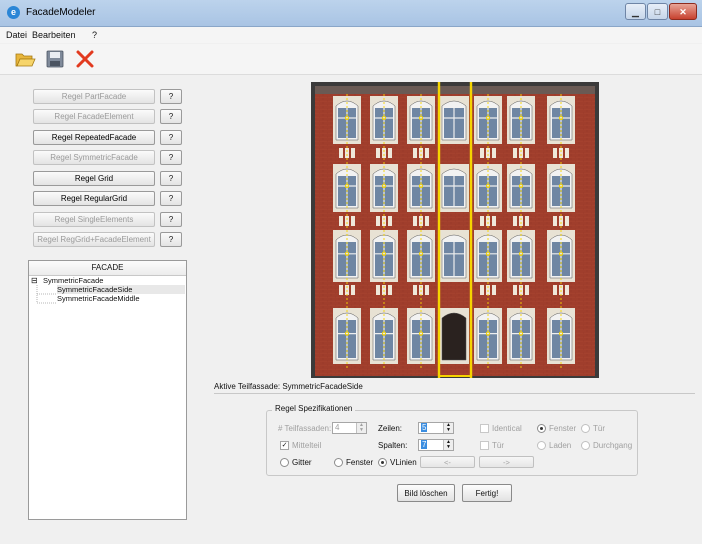  What do you see at coordinates (85, 59) in the screenshot?
I see `delete-x-icon` at bounding box center [85, 59].